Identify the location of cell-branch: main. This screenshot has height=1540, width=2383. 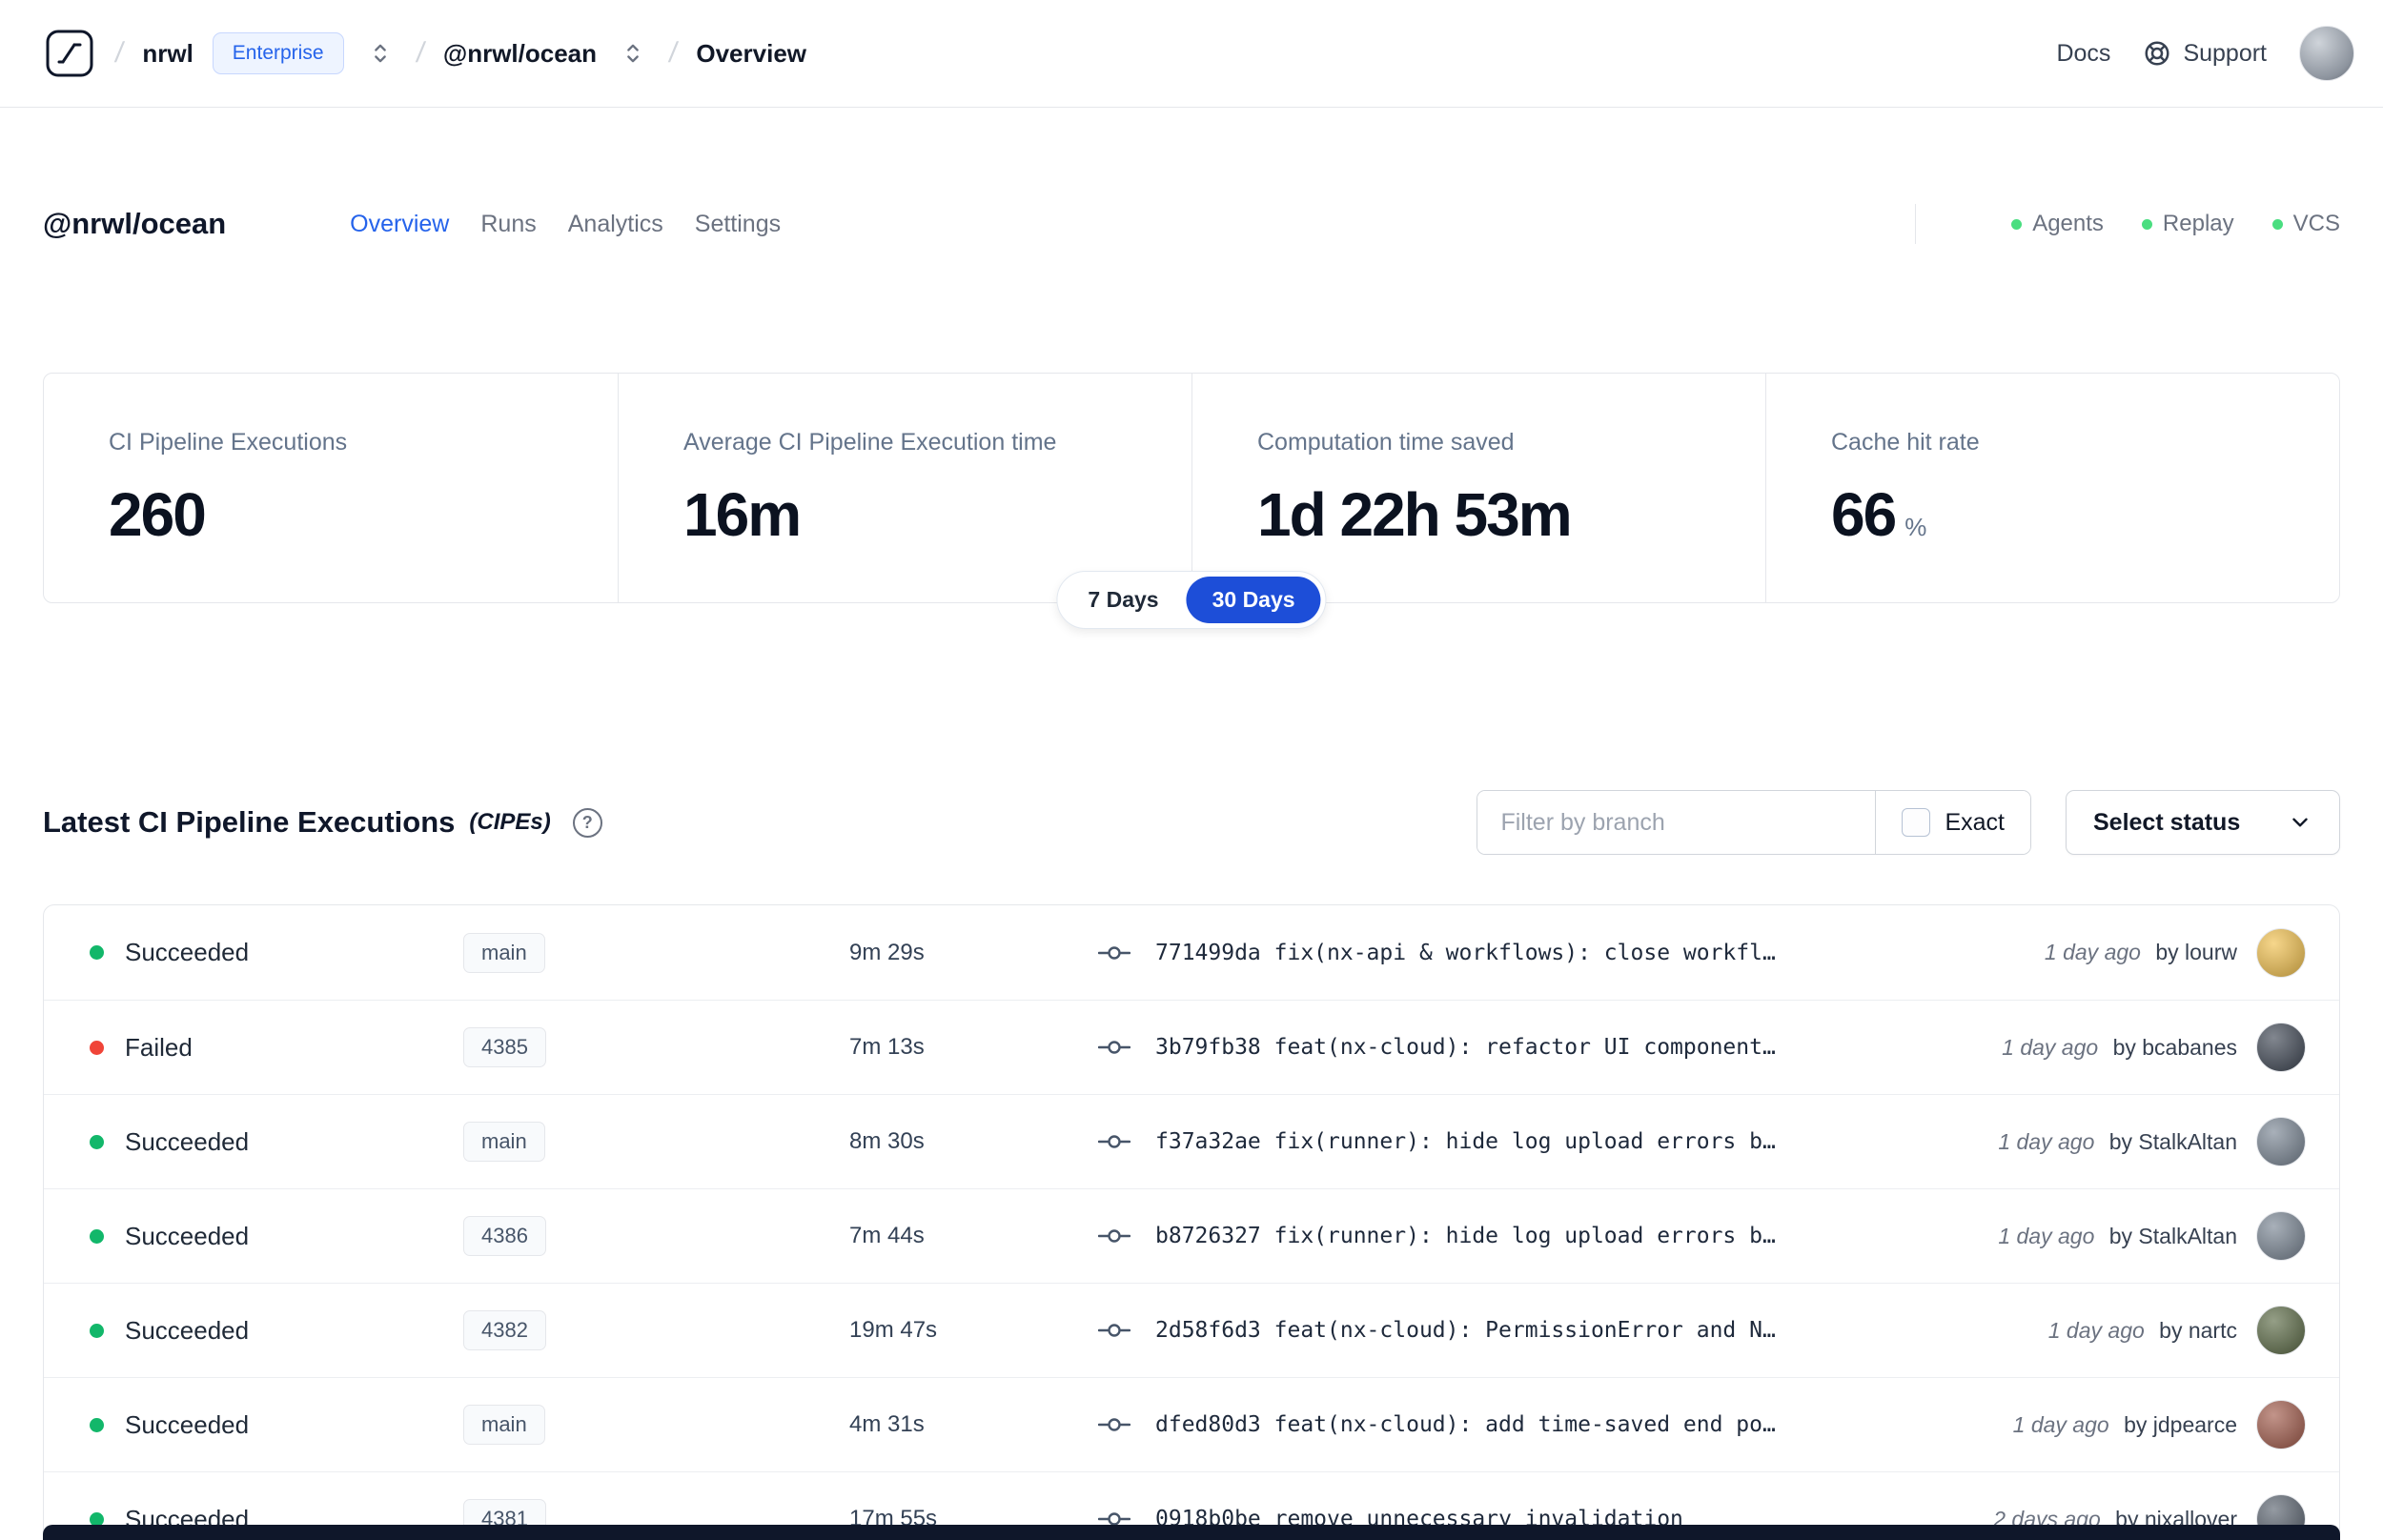
(656, 1425).